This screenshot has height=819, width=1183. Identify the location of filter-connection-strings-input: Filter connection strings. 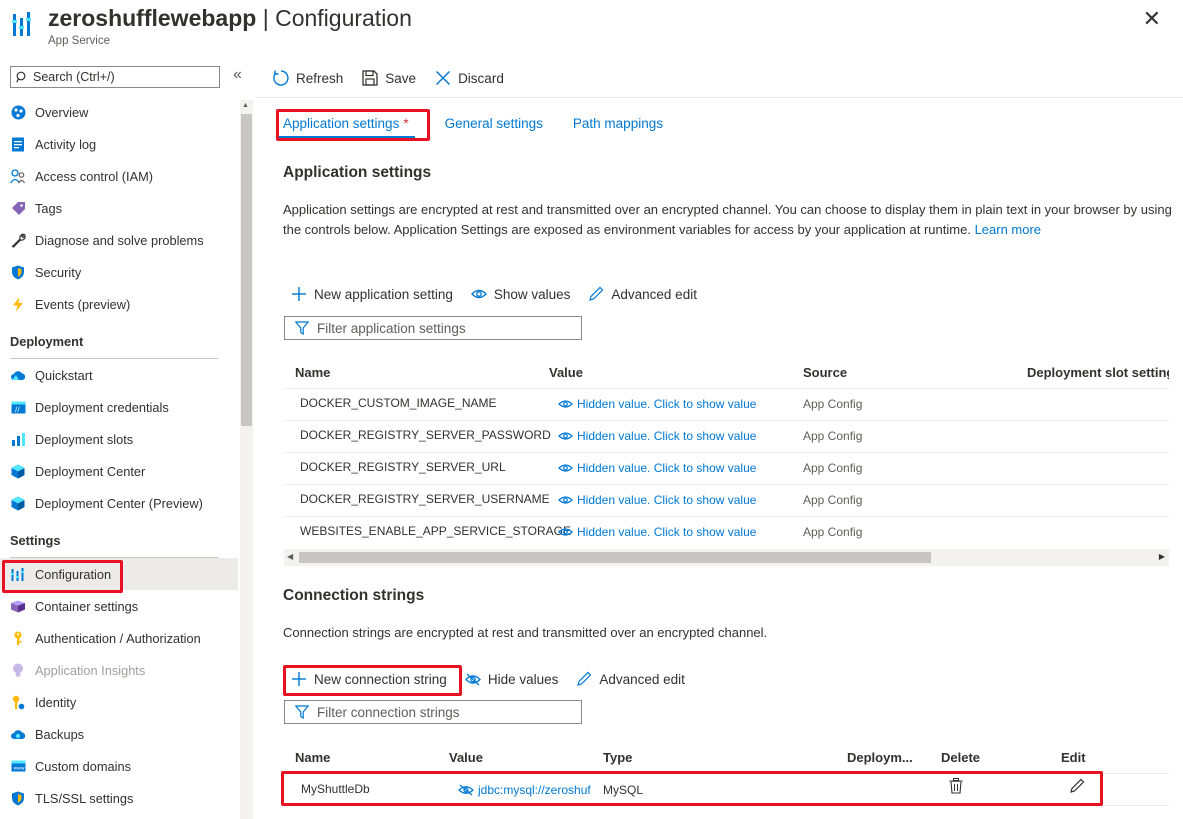
(433, 712).